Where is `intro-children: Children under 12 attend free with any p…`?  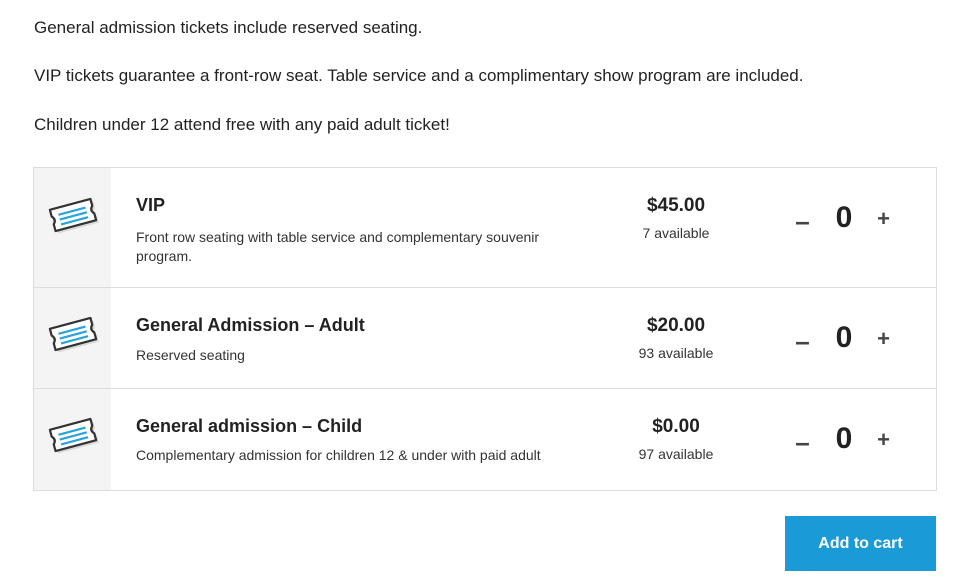 intro-children: Children under 12 attend free with any p… is located at coordinates (242, 124).